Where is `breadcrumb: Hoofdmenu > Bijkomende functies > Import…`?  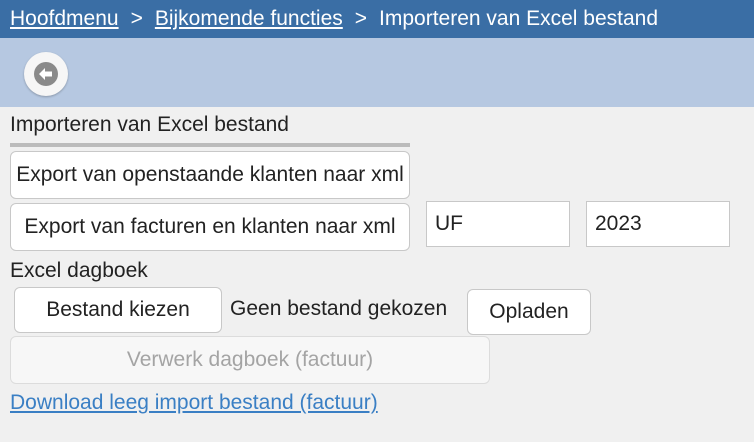 breadcrumb: Hoofdmenu > Bijkomende functies > Import… is located at coordinates (377, 19).